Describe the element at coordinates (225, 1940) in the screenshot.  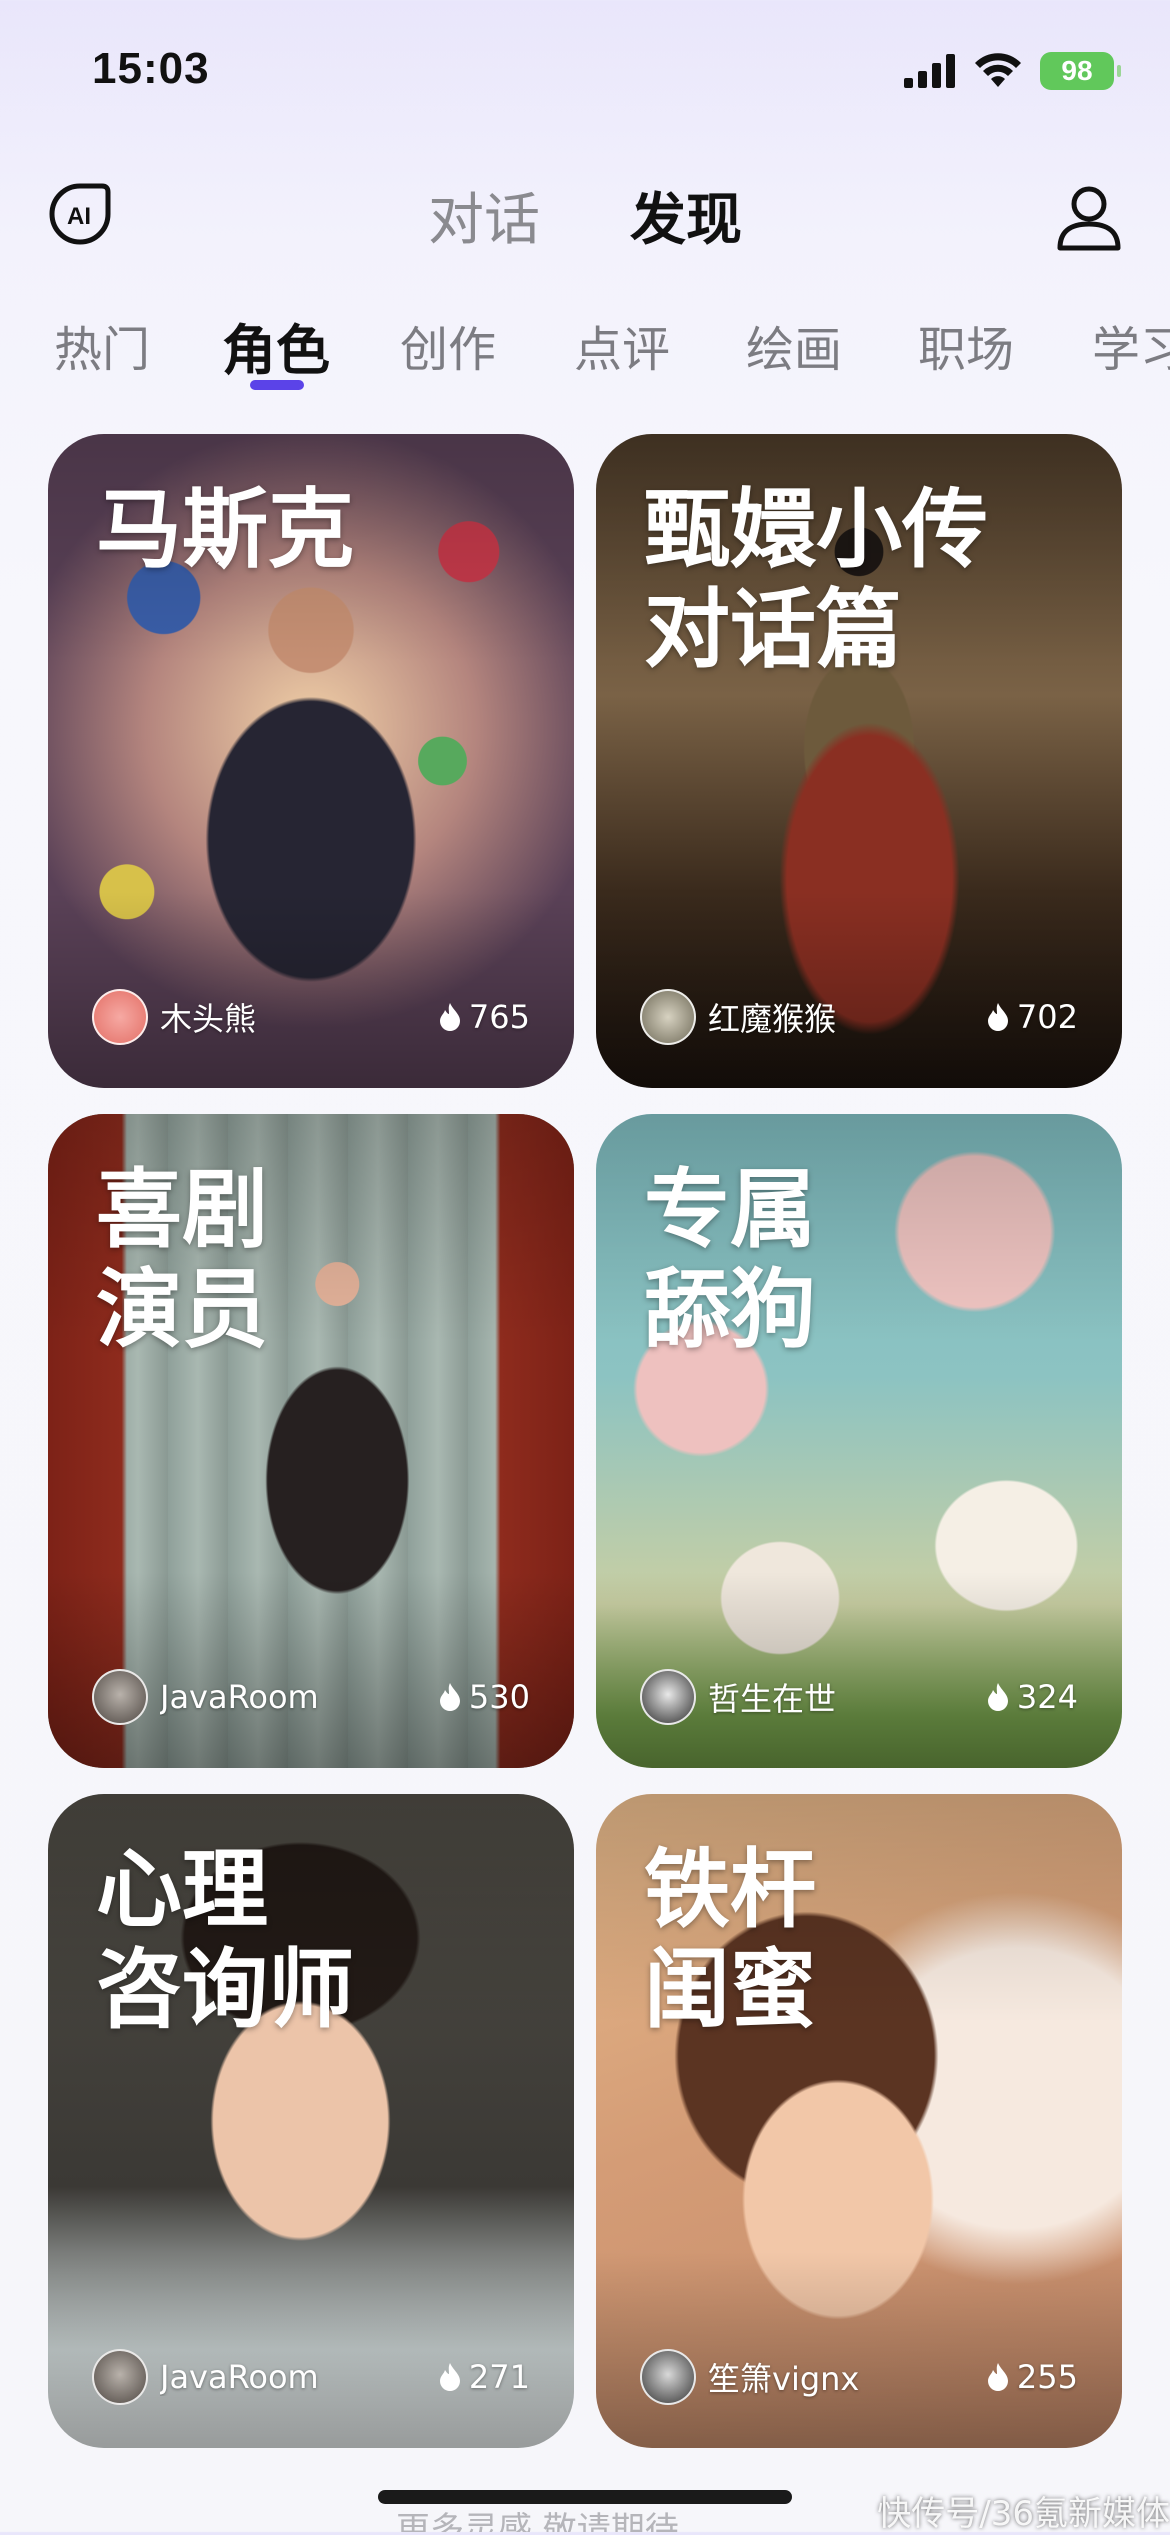
I see `card-title: 心理 咨询师` at that location.